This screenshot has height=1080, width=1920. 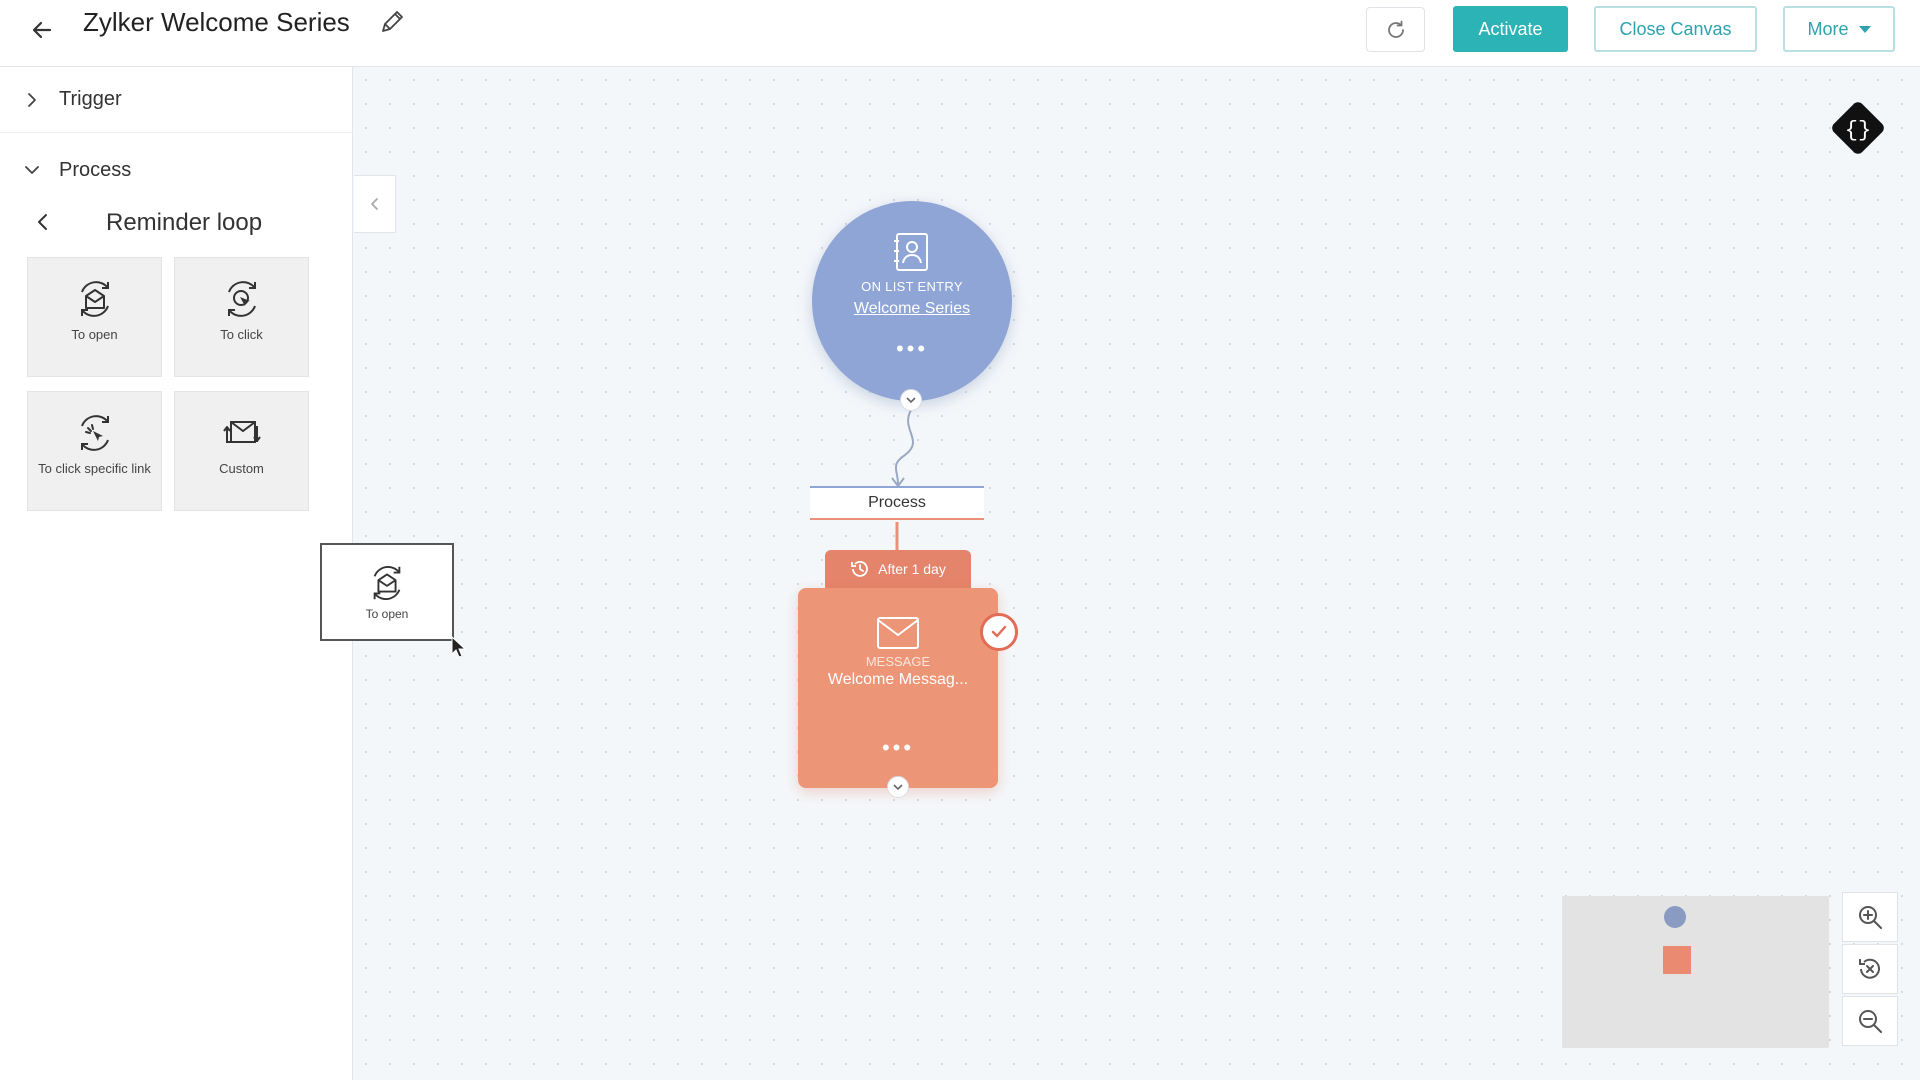 I want to click on pencil-icon, so click(x=392, y=21).